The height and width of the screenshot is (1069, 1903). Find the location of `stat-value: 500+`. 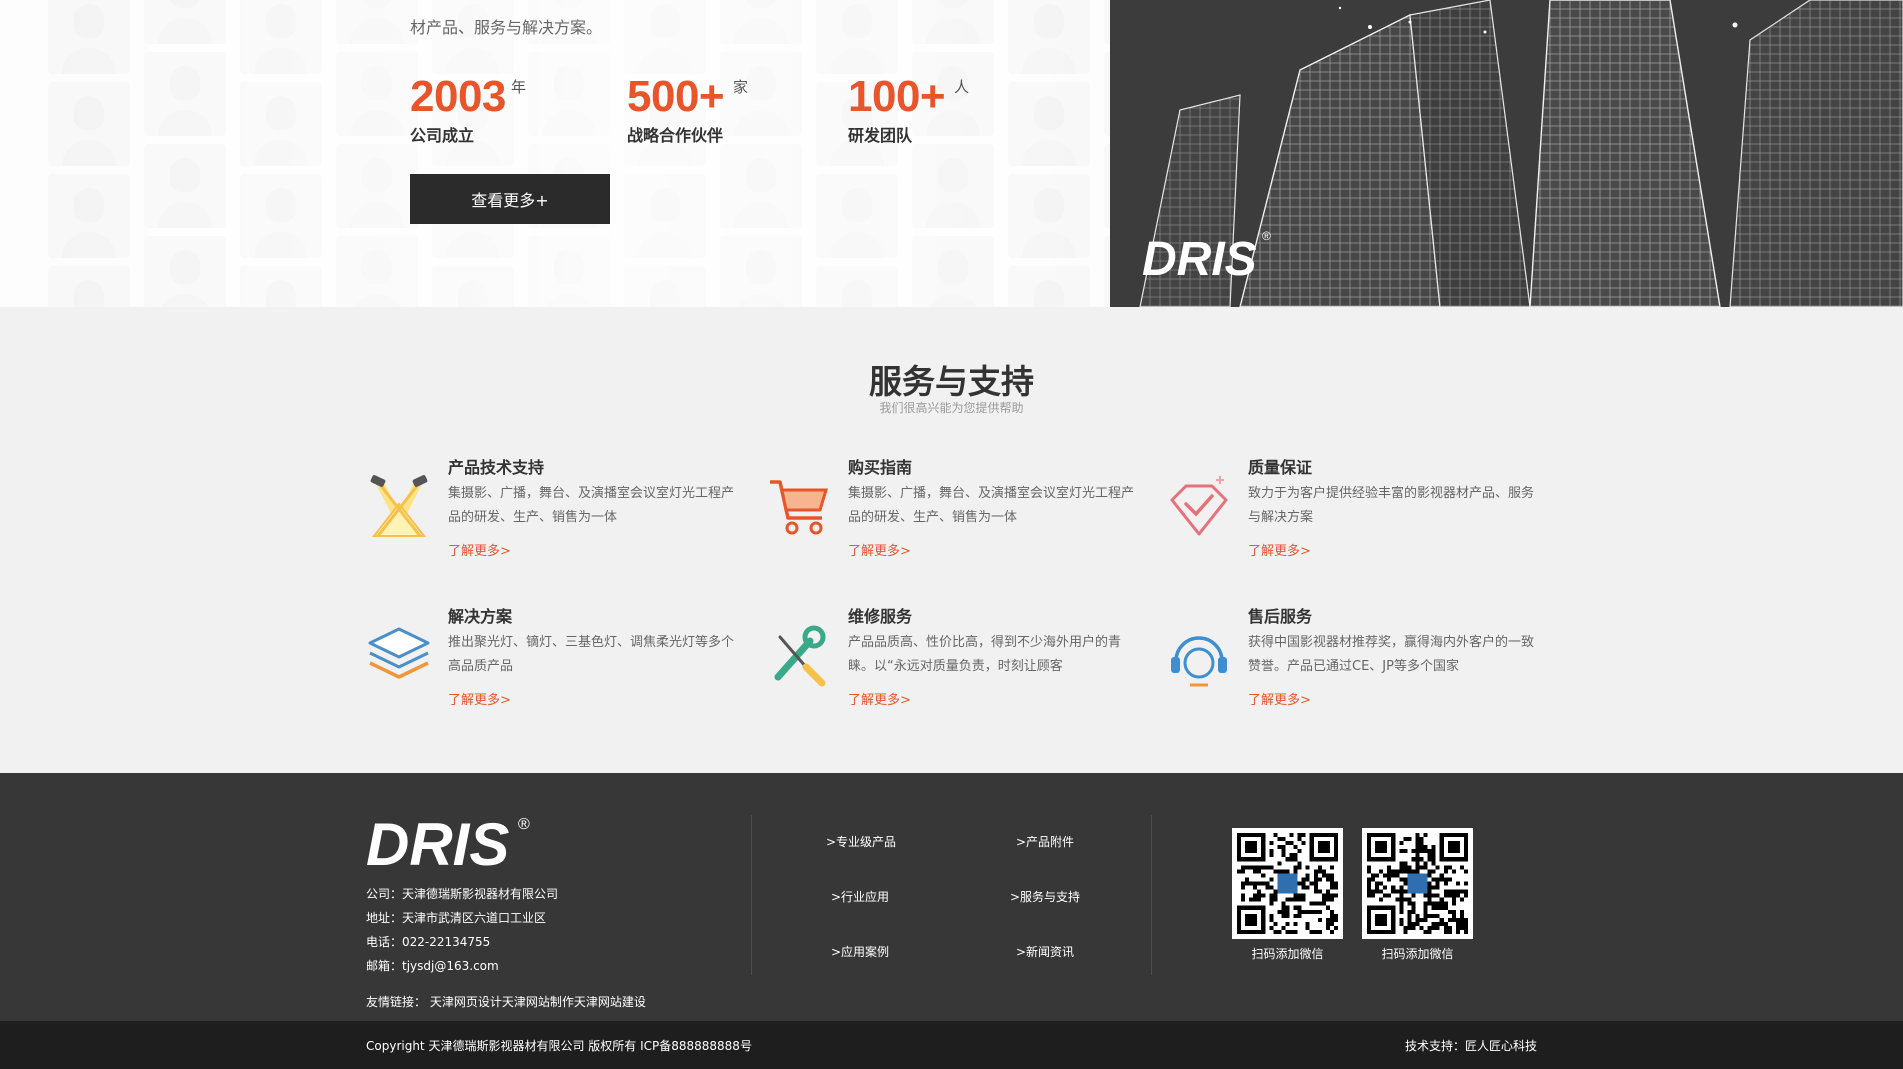

stat-value: 500+ is located at coordinates (676, 96).